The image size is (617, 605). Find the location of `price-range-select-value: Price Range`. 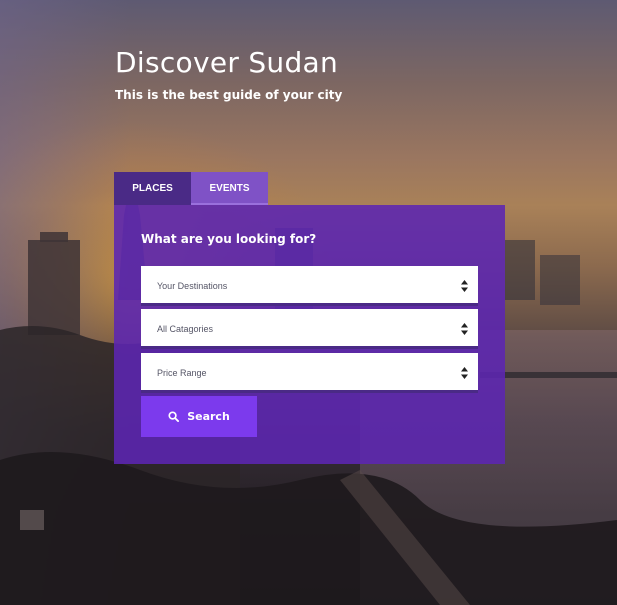

price-range-select-value: Price Range is located at coordinates (182, 373).